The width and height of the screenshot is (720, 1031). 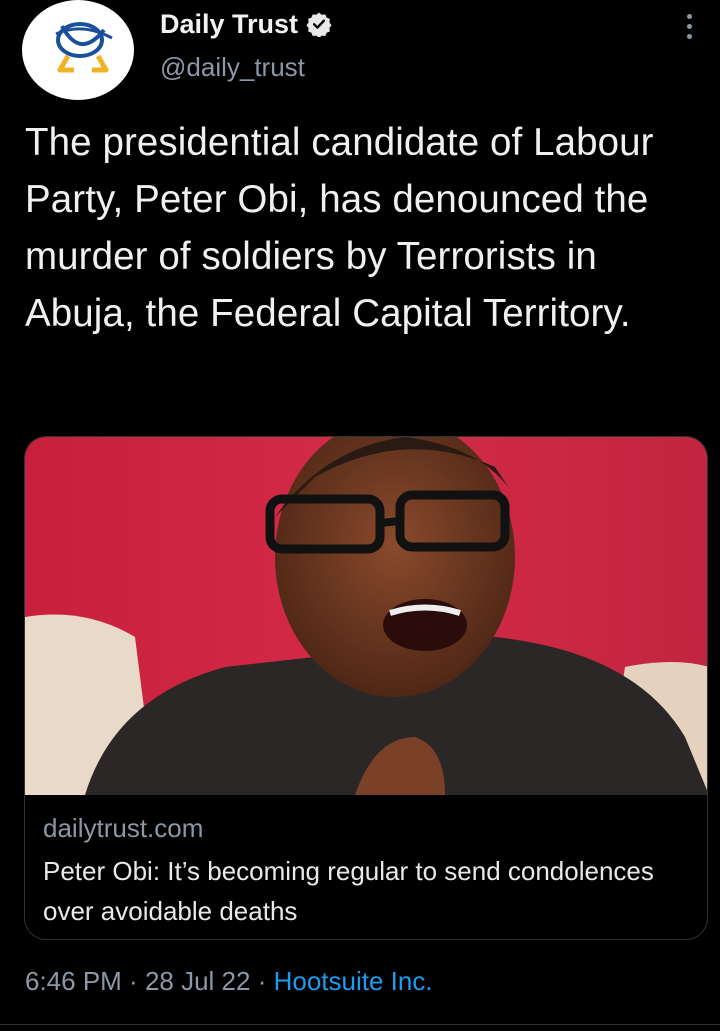 I want to click on daily-trust-logo-icon, so click(x=84, y=47).